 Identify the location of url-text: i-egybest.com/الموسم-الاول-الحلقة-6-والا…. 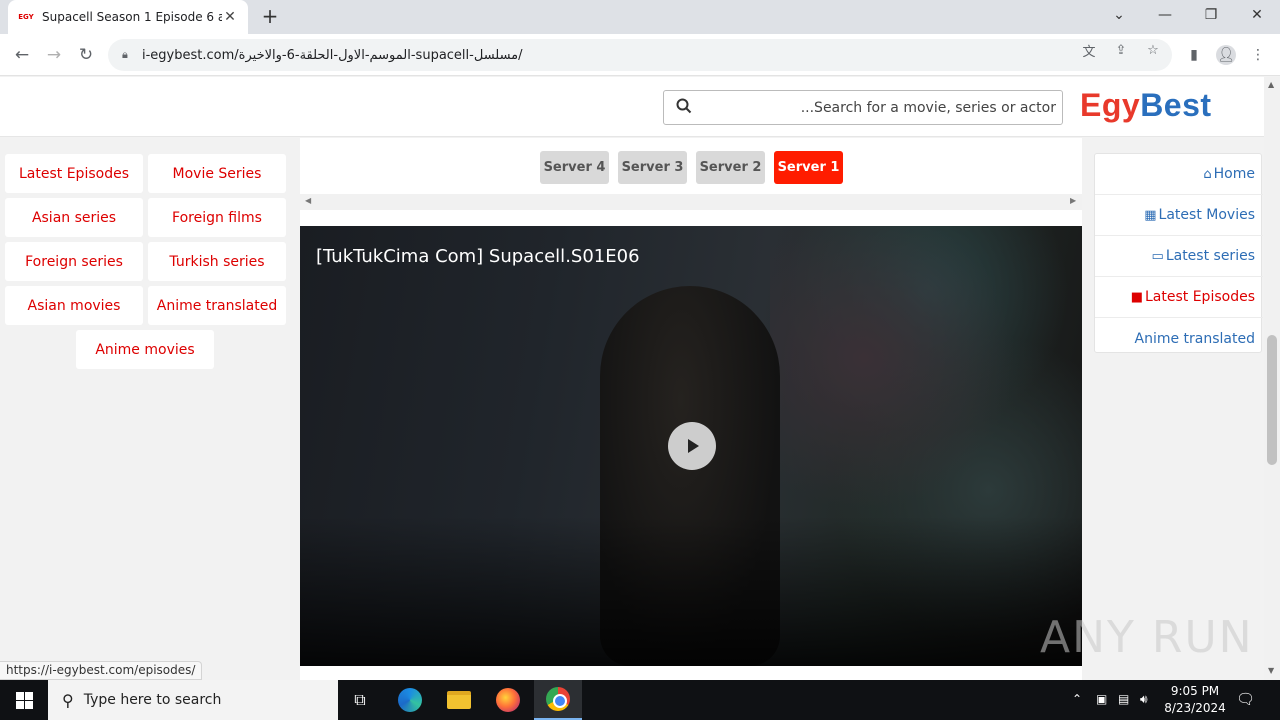
(332, 55).